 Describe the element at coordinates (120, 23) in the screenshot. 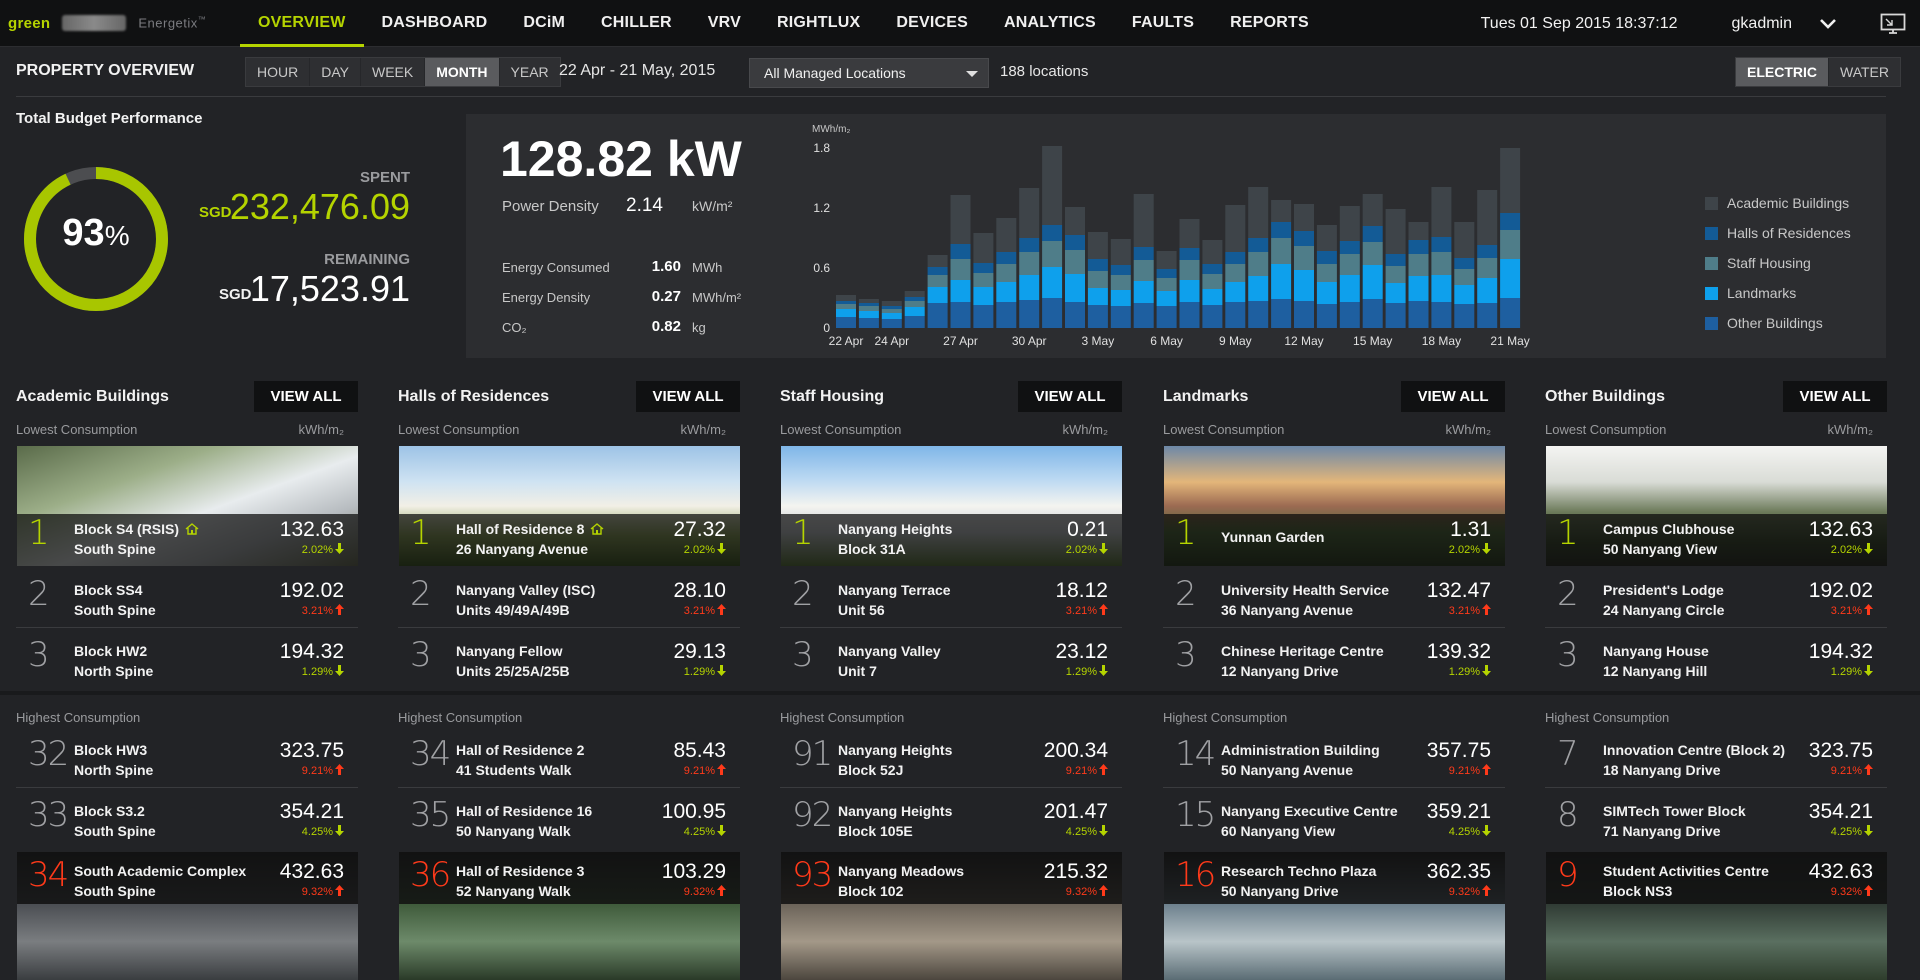

I see `logo: green Energetix™` at that location.